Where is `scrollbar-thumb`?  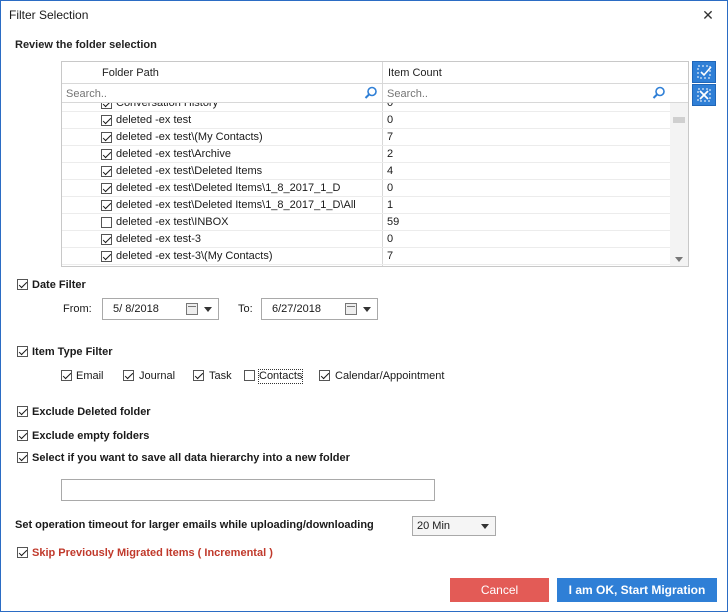 scrollbar-thumb is located at coordinates (679, 120).